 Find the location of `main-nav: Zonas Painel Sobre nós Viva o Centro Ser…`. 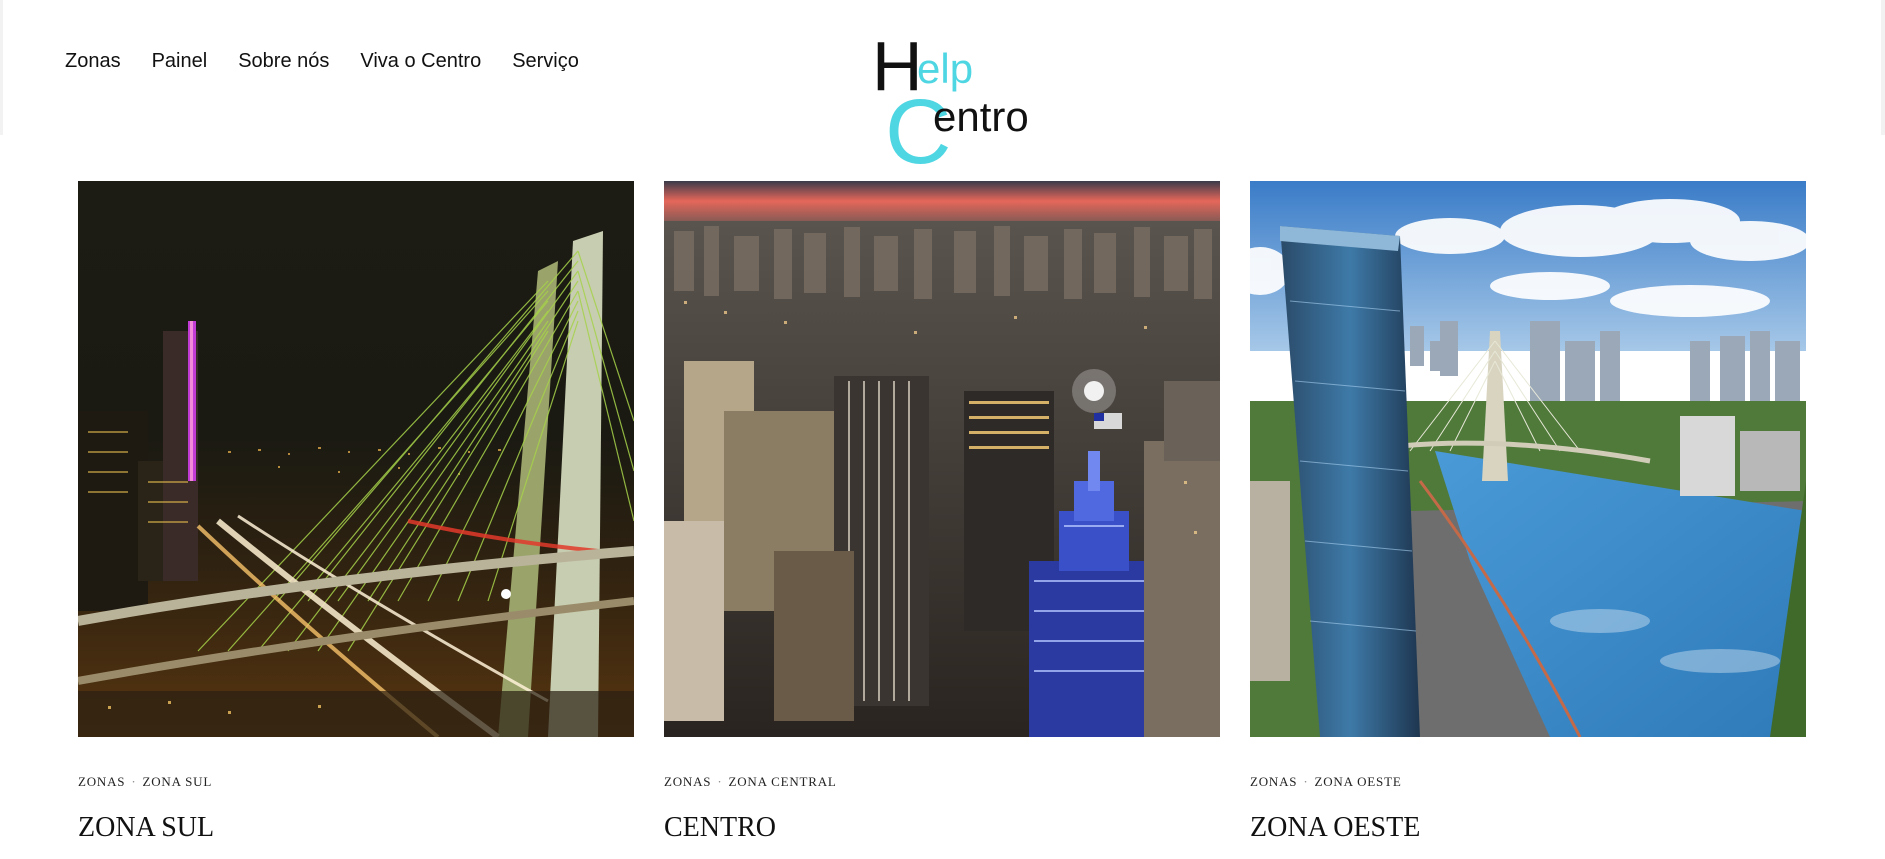

main-nav: Zonas Painel Sobre nós Viva o Centro Ser… is located at coordinates (337, 61).